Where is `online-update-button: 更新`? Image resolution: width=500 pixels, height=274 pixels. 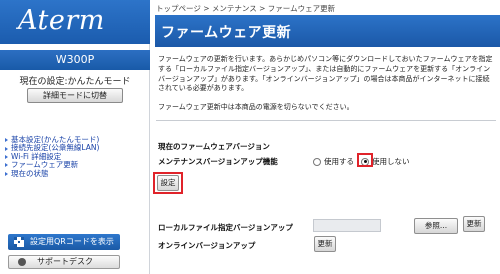 online-update-button: 更新 is located at coordinates (325, 244).